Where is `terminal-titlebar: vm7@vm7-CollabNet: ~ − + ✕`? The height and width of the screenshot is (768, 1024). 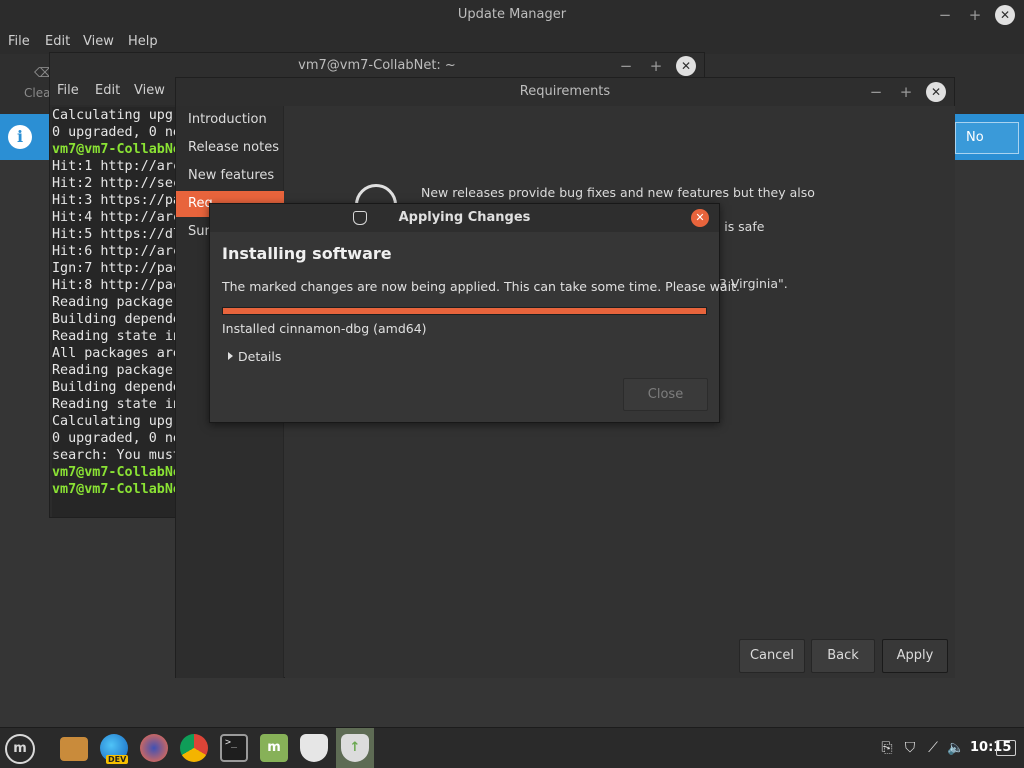 terminal-titlebar: vm7@vm7-CollabNet: ~ − + ✕ is located at coordinates (377, 66).